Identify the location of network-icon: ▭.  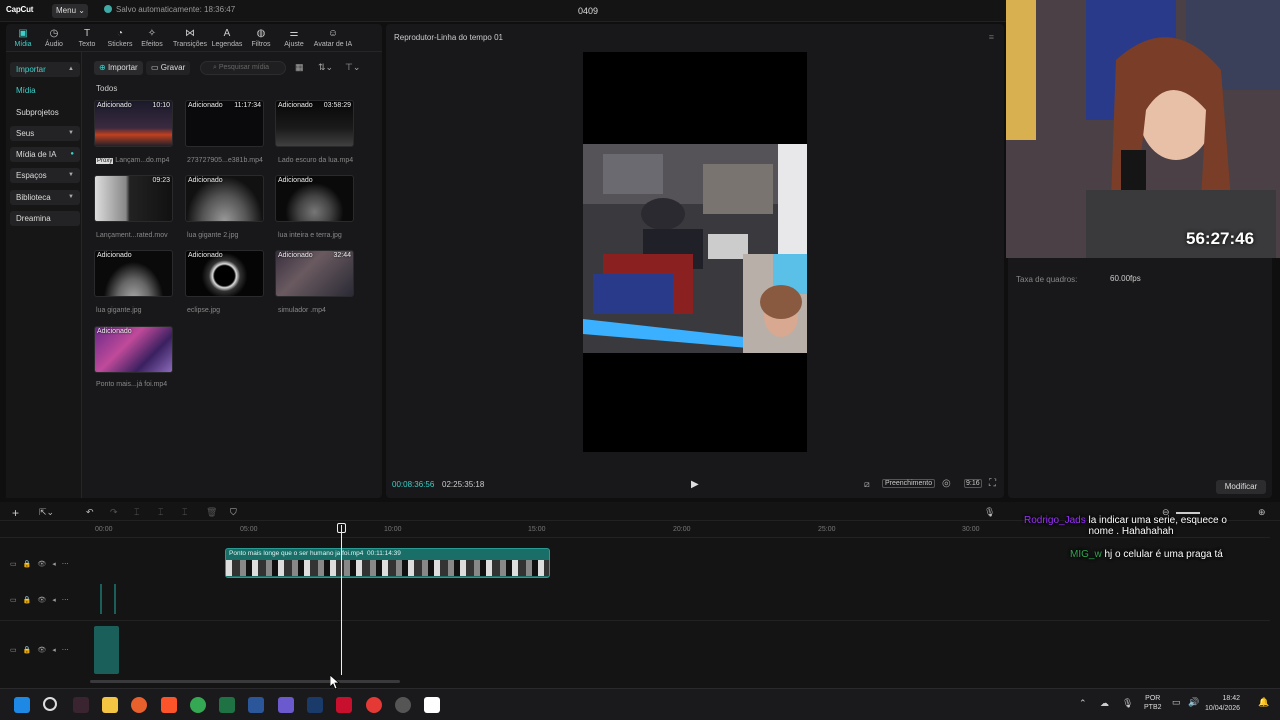
(1176, 702).